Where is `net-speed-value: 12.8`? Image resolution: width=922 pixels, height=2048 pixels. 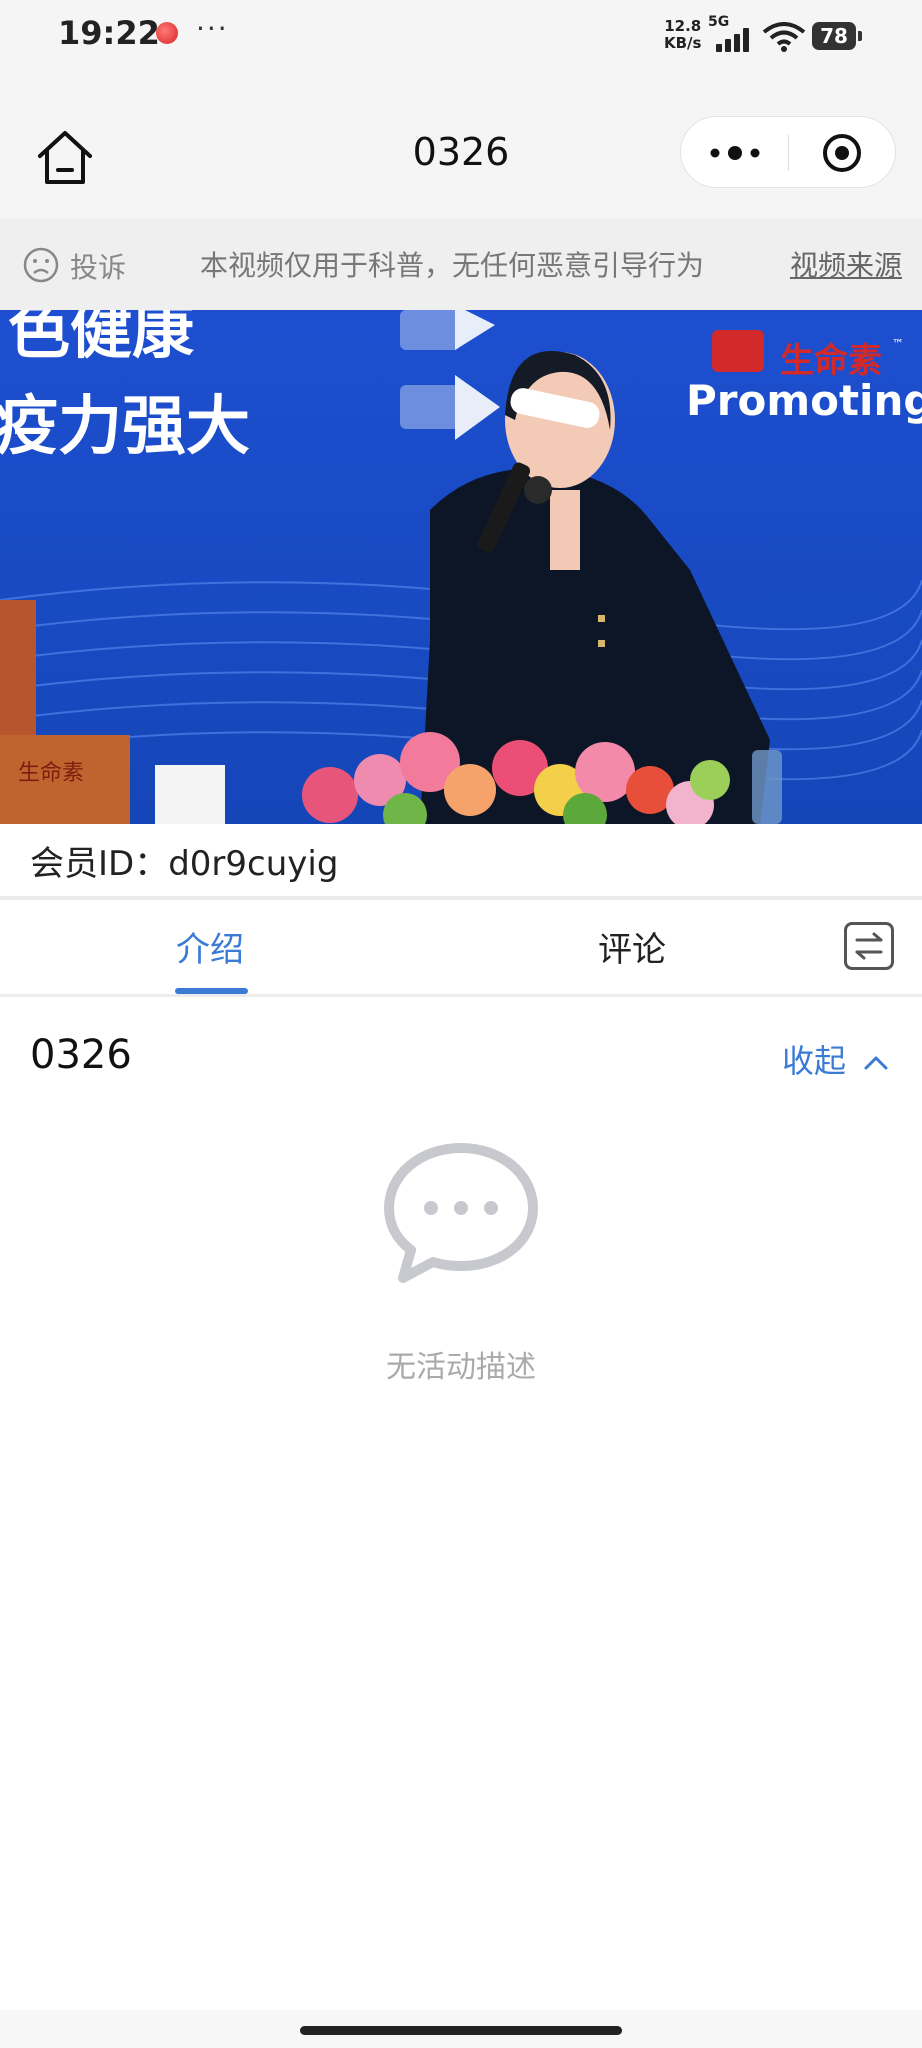 net-speed-value: 12.8 is located at coordinates (683, 26).